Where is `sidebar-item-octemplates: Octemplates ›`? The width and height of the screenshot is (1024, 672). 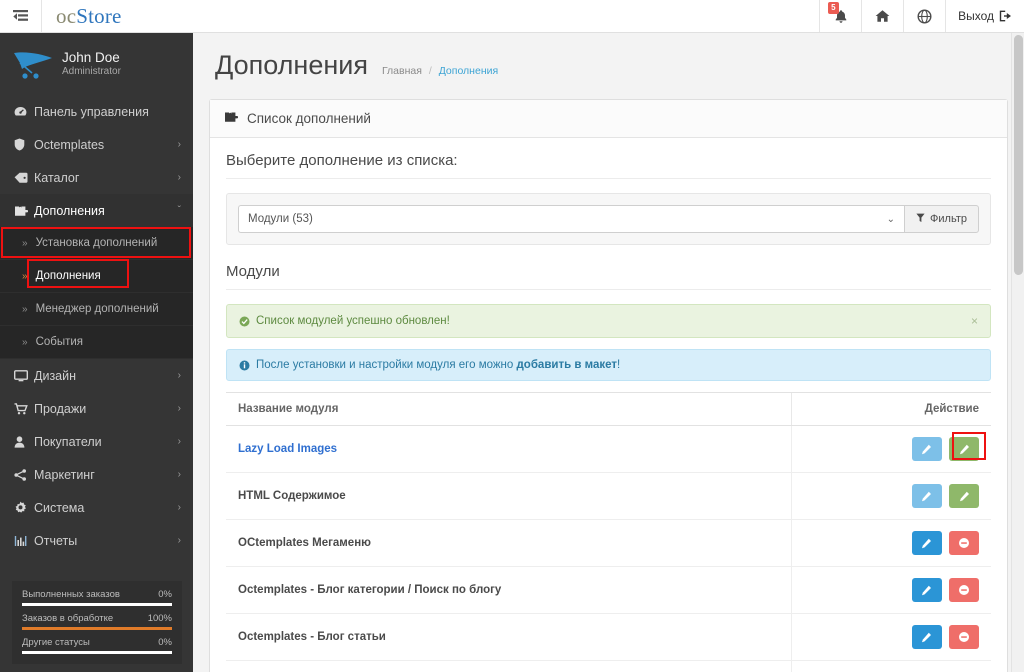 sidebar-item-octemplates: Octemplates › is located at coordinates (96, 144).